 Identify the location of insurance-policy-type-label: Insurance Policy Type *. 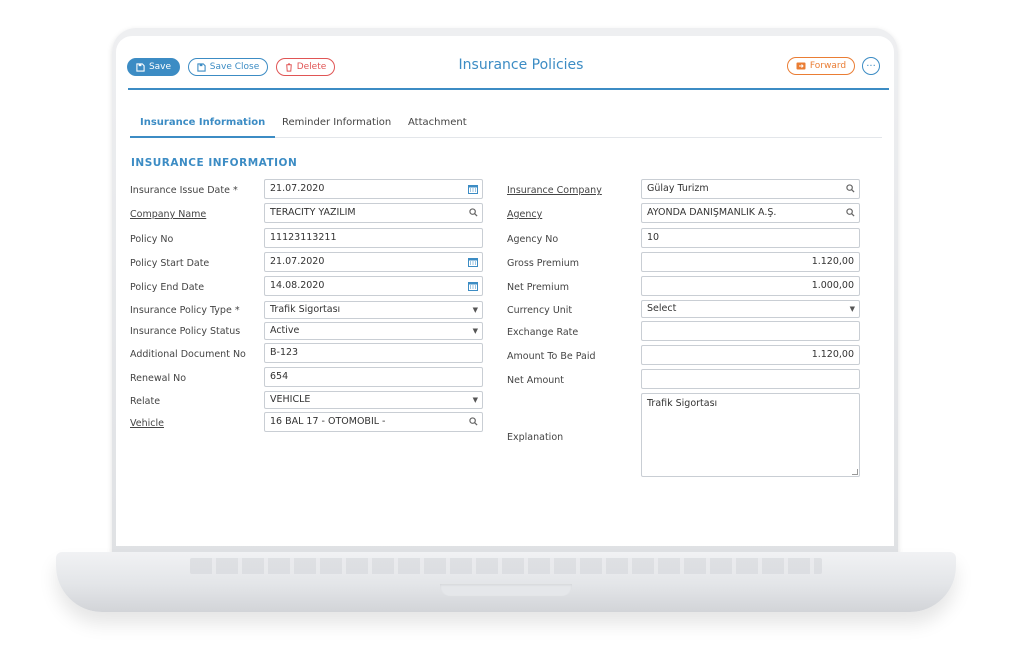
(185, 310).